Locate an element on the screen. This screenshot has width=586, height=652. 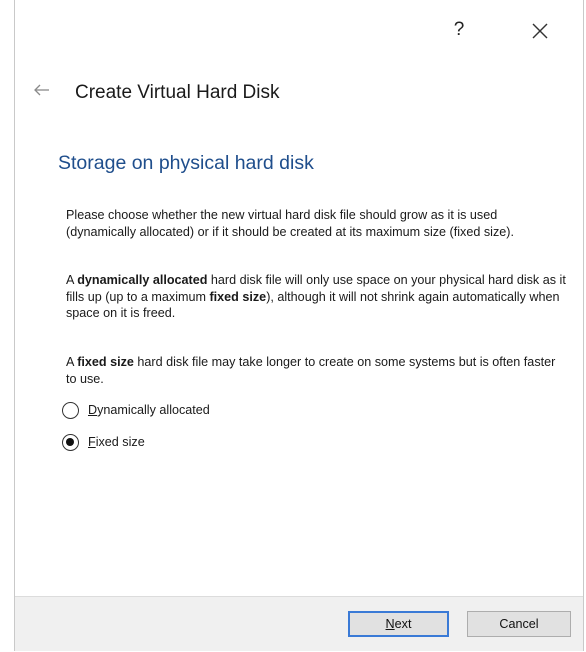
close-icon is located at coordinates (540, 31).